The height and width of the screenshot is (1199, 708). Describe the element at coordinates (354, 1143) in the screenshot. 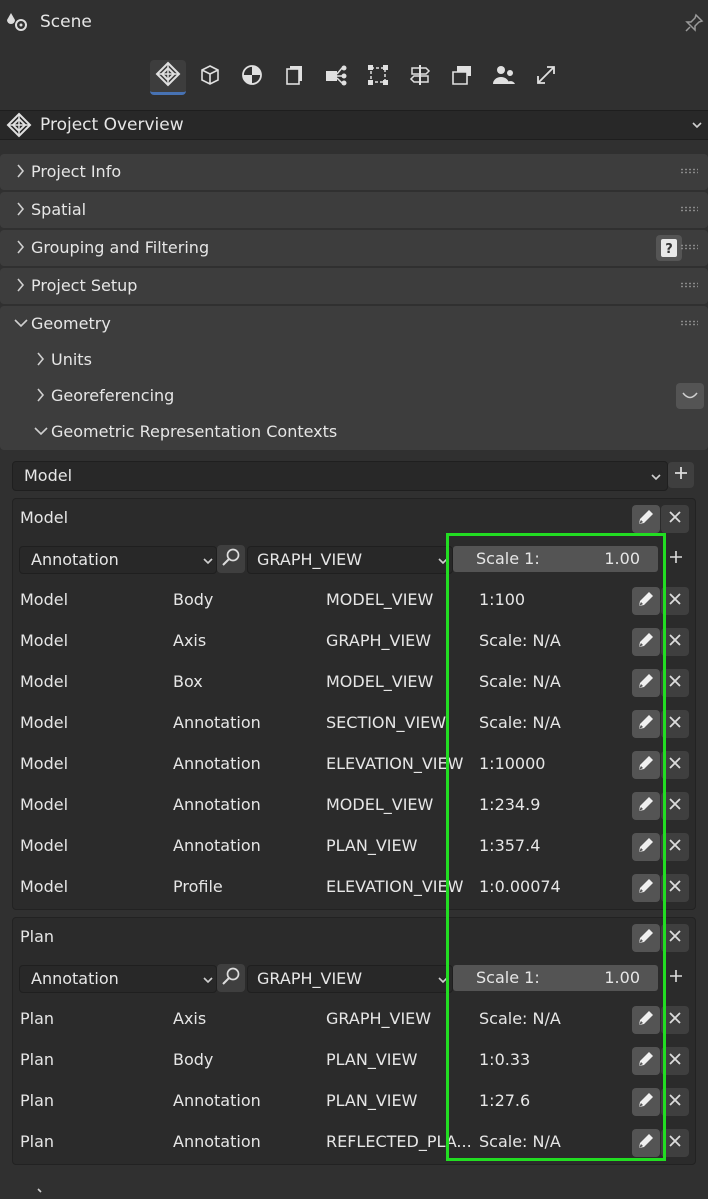

I see `table-row: Plan Annotation REFLECTED_PLA... Scale: N/A` at that location.